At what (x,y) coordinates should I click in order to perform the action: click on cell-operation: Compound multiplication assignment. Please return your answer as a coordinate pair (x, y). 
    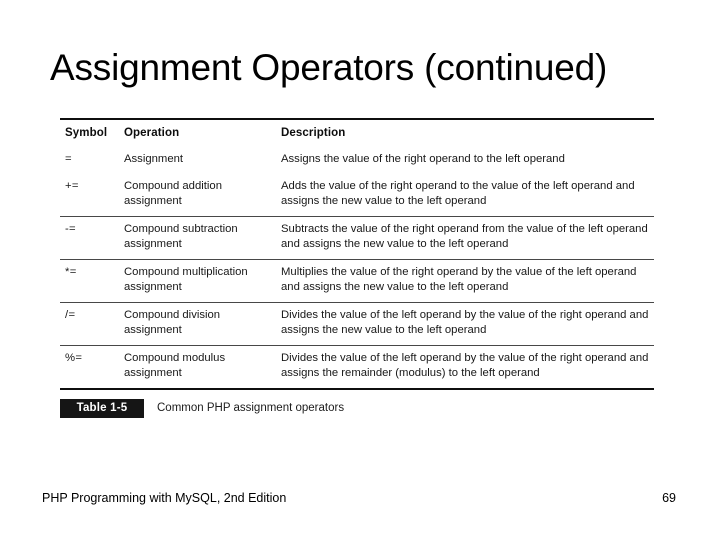
    Looking at the image, I should click on (202, 281).